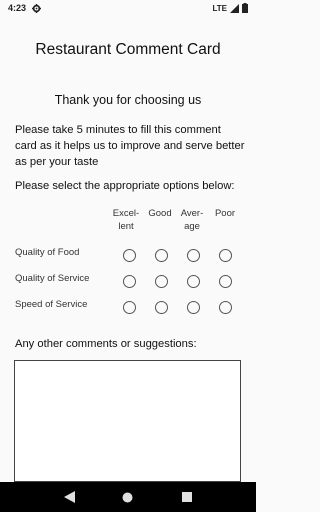  Describe the element at coordinates (17, 8) in the screenshot. I see `status-time: 4:23` at that location.